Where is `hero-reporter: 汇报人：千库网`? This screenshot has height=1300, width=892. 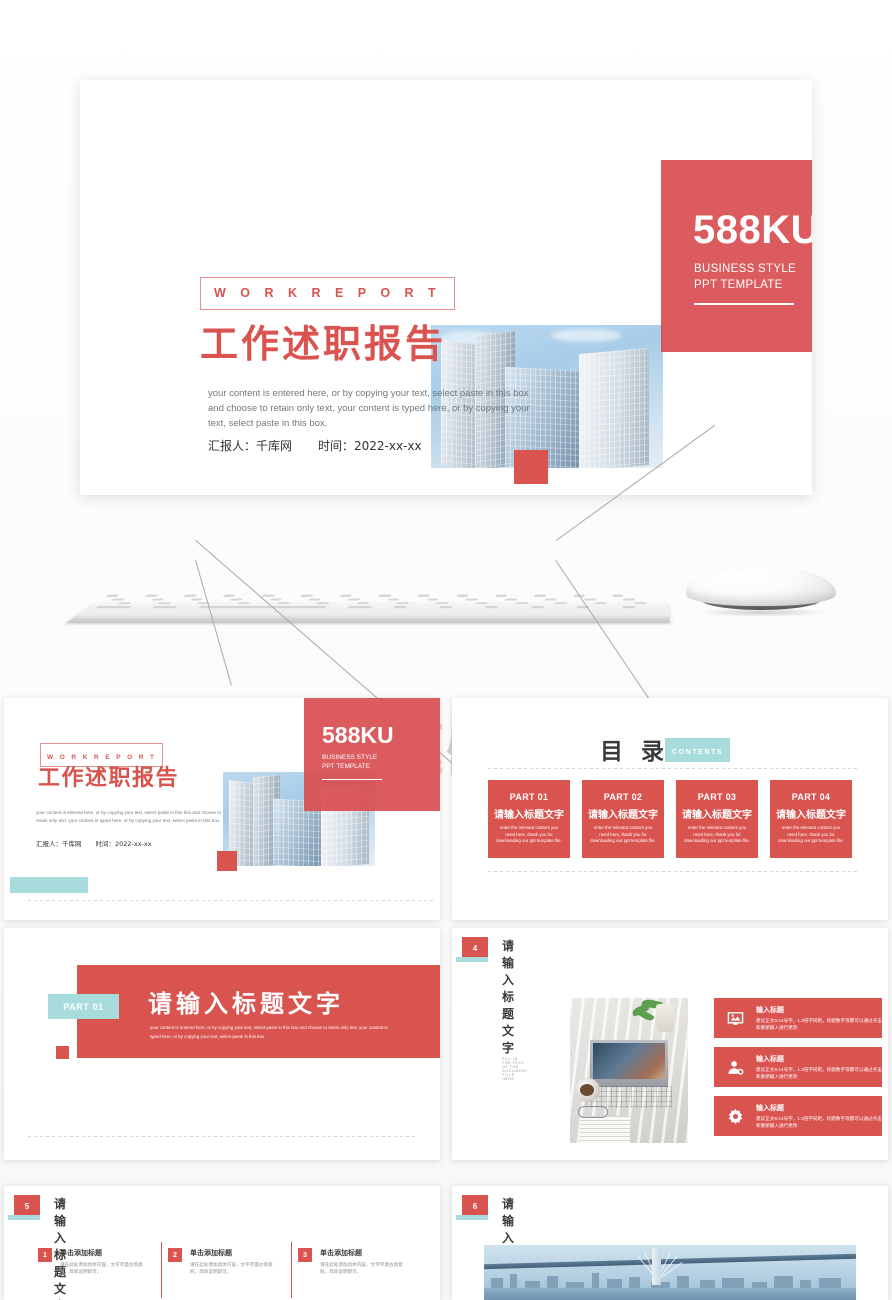
hero-reporter: 汇报人：千库网 is located at coordinates (250, 446).